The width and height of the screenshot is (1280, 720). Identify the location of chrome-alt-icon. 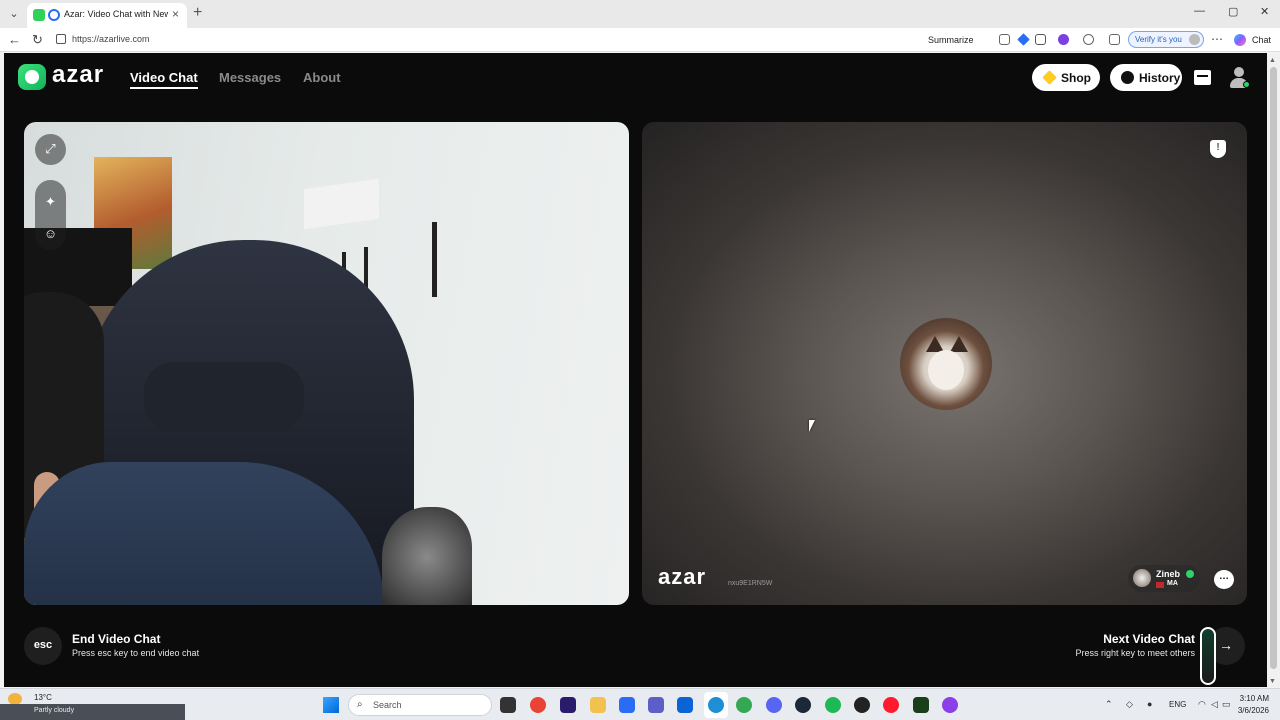
(744, 705).